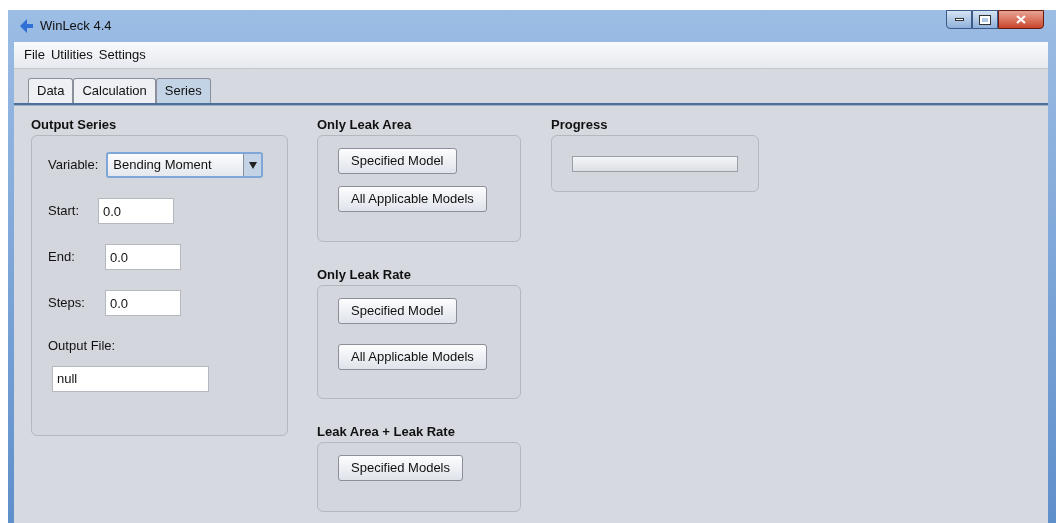 The width and height of the screenshot is (1056, 523). What do you see at coordinates (400, 468) in the screenshot?
I see `model-button: Specified Models` at bounding box center [400, 468].